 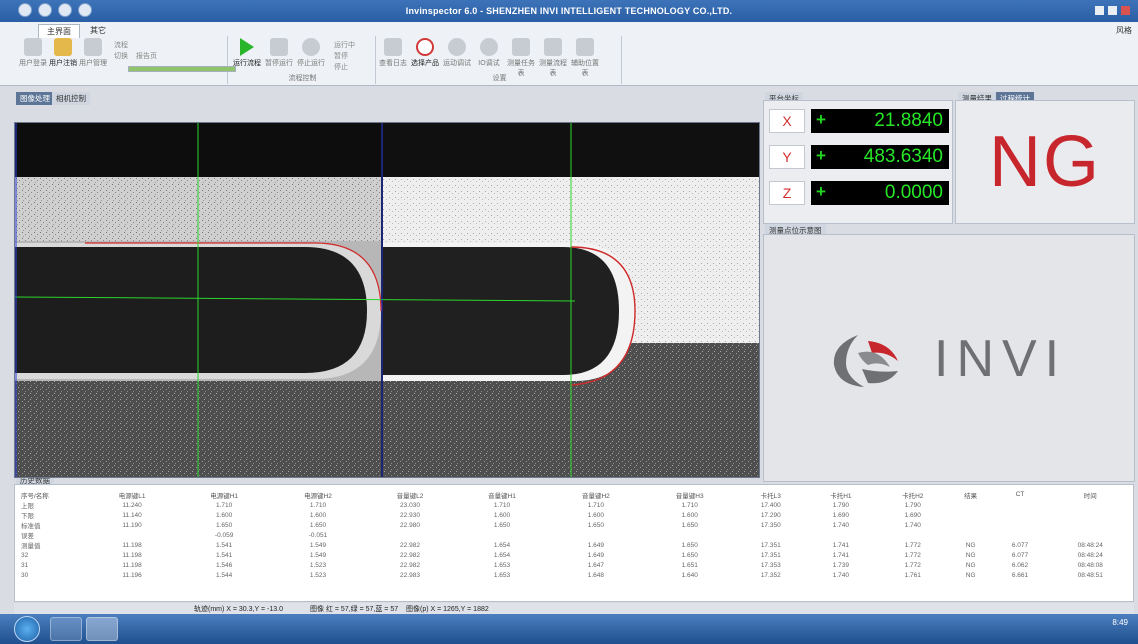 What do you see at coordinates (35, 98) in the screenshot?
I see `tab-image-processing: 图像处理` at bounding box center [35, 98].